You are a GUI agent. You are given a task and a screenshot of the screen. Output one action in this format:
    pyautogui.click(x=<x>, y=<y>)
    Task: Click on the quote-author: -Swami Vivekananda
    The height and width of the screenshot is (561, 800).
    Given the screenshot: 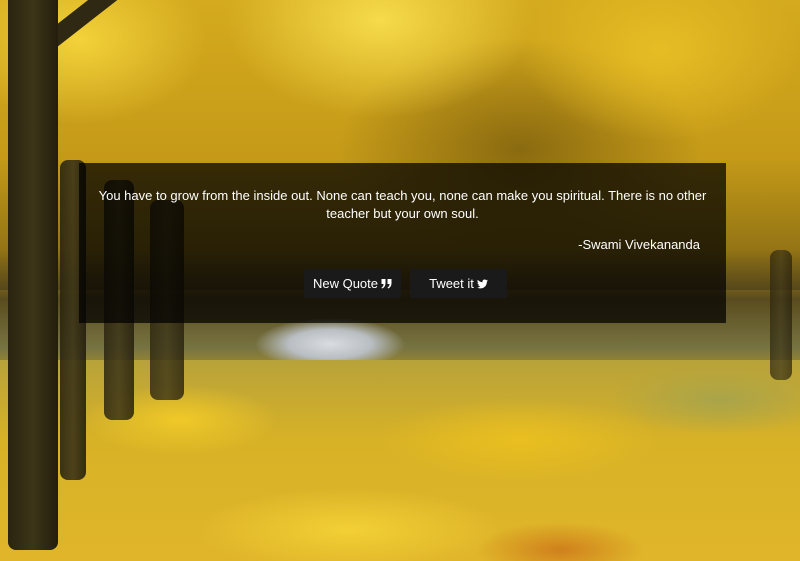 What is the action you would take?
    pyautogui.click(x=639, y=244)
    